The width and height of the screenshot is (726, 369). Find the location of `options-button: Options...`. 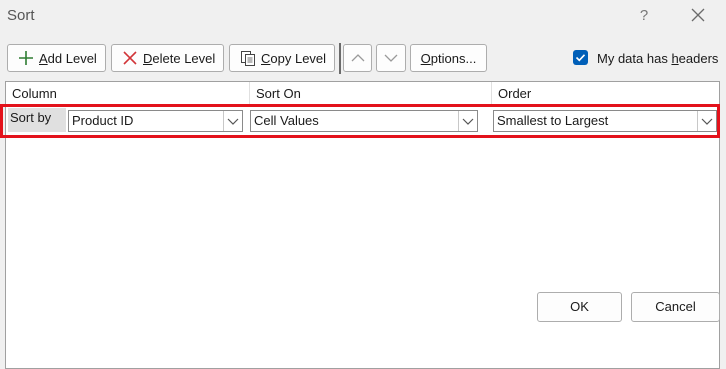

options-button: Options... is located at coordinates (448, 58).